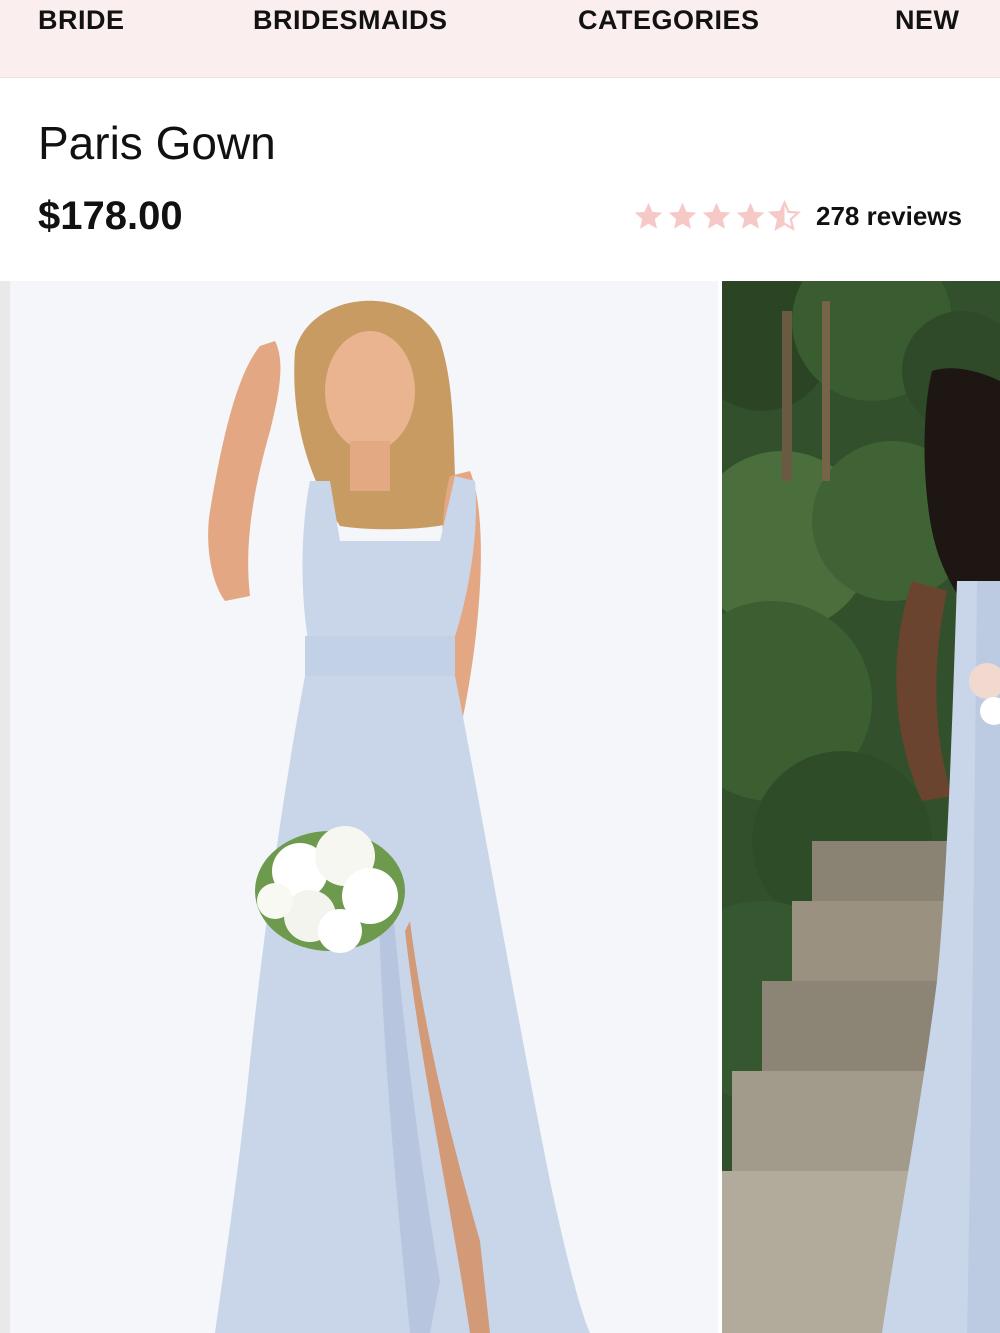 This screenshot has height=1333, width=1000. I want to click on top-nav: BRIDE BRIDESMAIDS CATEGORIES NEW, so click(500, 39).